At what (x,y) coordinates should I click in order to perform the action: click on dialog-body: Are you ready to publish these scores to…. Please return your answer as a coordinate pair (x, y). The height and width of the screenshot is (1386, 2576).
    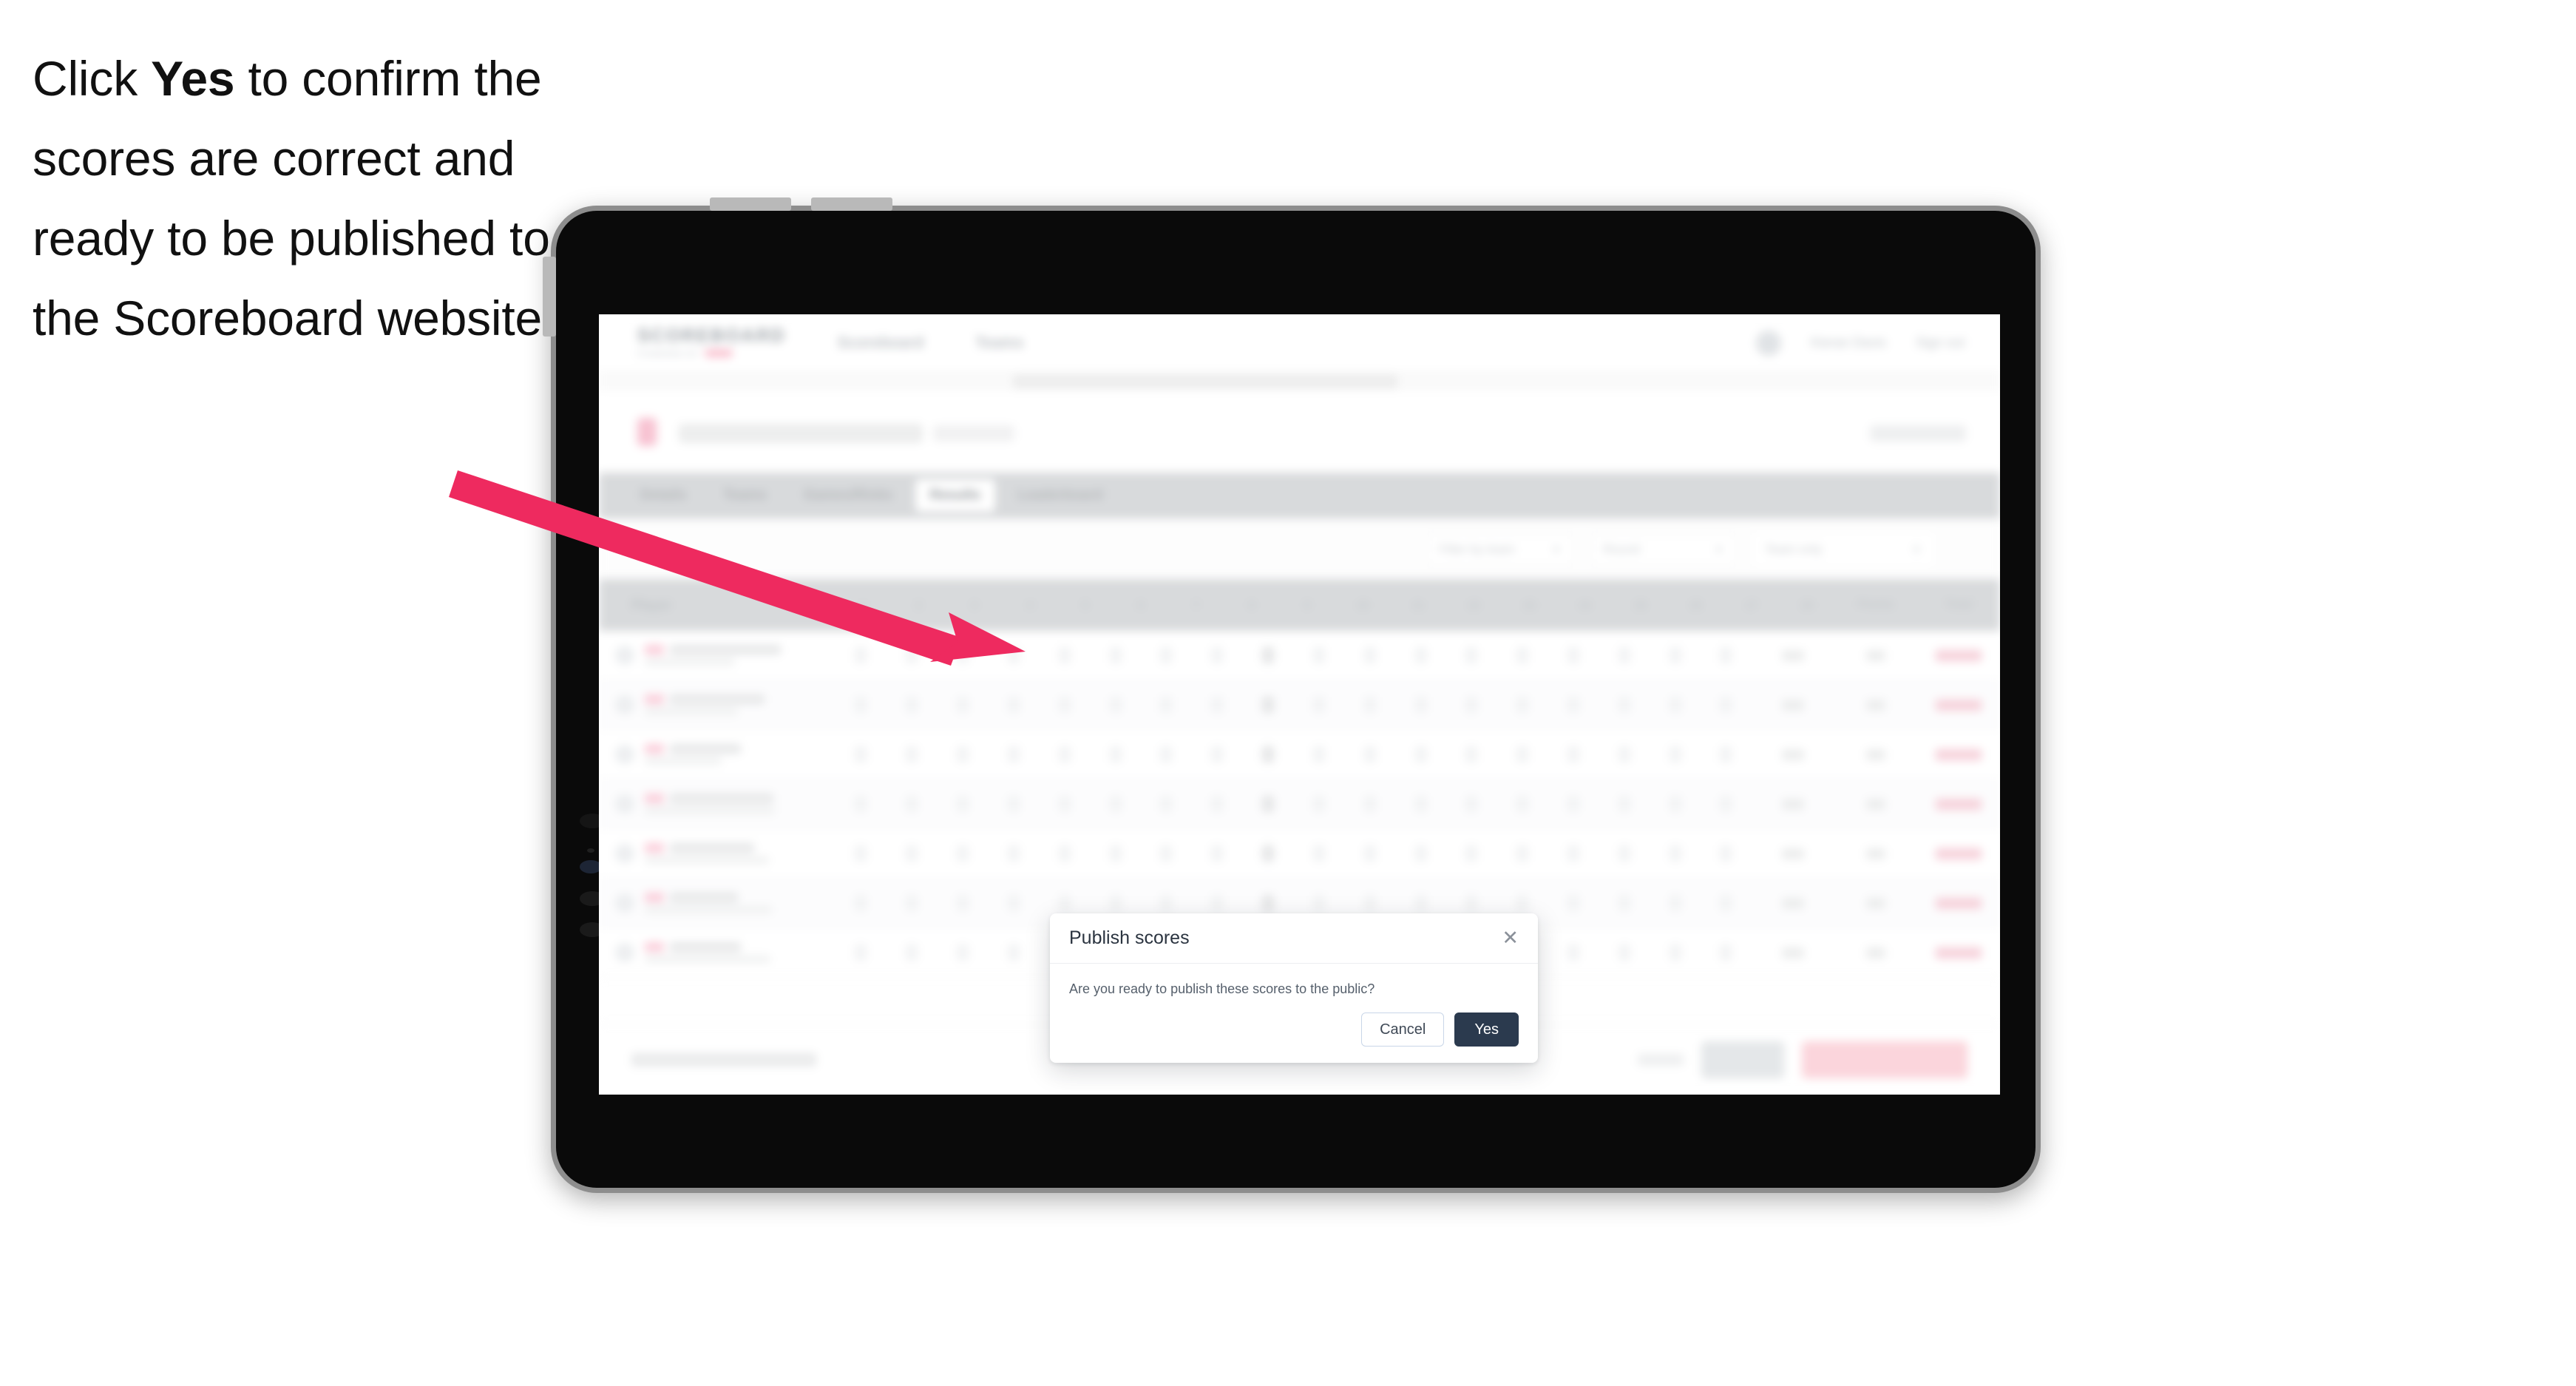
    Looking at the image, I should click on (1294, 980).